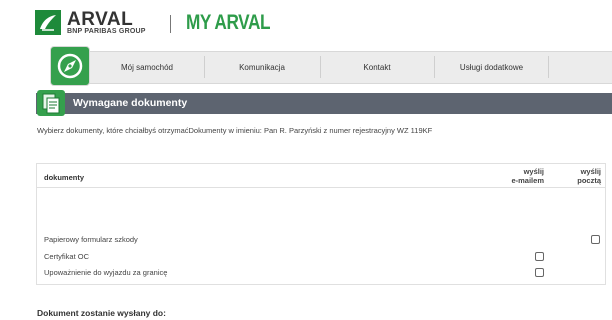 The height and width of the screenshot is (320, 612). Describe the element at coordinates (589, 180) in the screenshot. I see `column-header-post-line2: pocztą` at that location.